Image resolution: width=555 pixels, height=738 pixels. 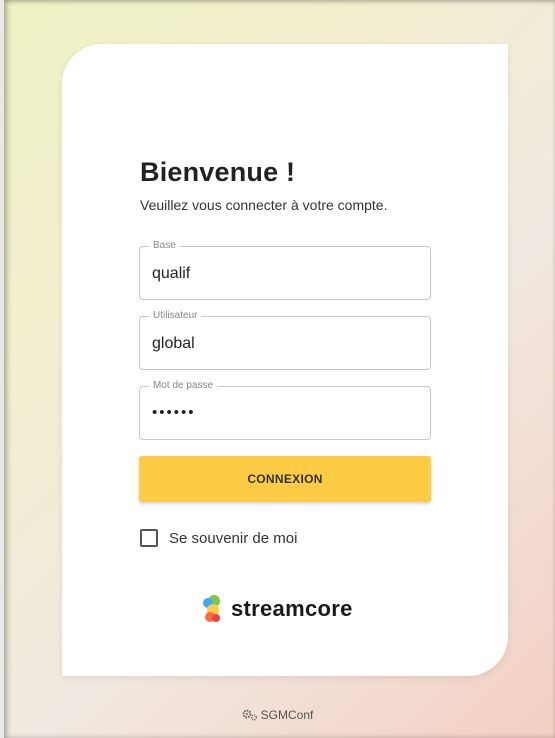 What do you see at coordinates (173, 344) in the screenshot?
I see `user-field-value: global` at bounding box center [173, 344].